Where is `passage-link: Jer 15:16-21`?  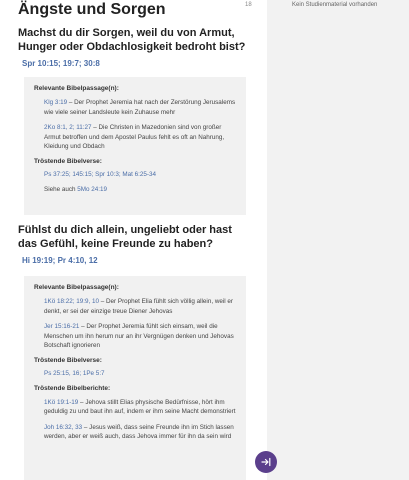
passage-link: Jer 15:16-21 is located at coordinates (61, 326).